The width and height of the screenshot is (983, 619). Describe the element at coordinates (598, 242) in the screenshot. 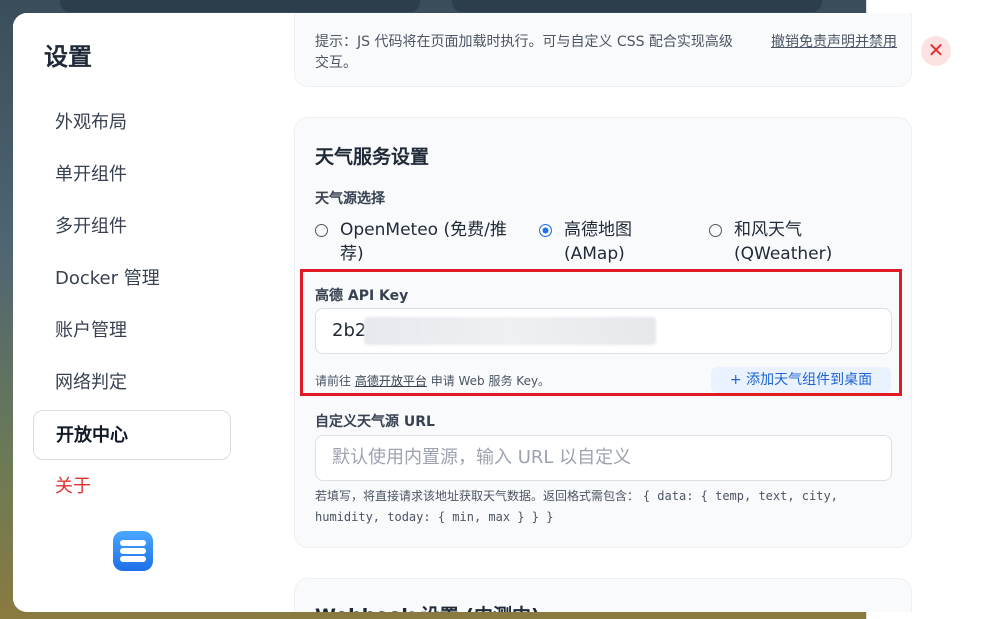

I see `radio-amap-label: 高德地图 (AMap)` at that location.